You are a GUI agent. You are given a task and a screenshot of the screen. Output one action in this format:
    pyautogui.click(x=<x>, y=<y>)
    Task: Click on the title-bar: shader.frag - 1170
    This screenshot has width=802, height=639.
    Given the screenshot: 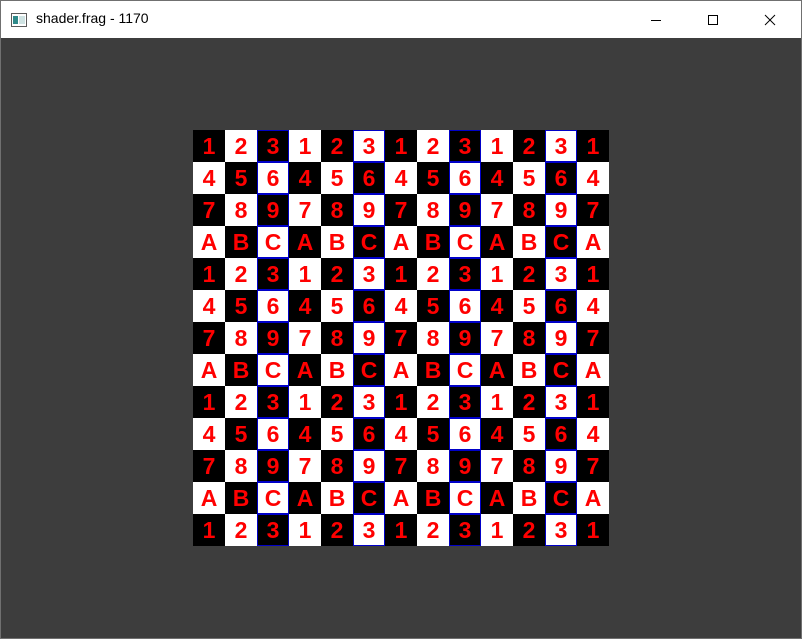 What is the action you would take?
    pyautogui.click(x=401, y=19)
    